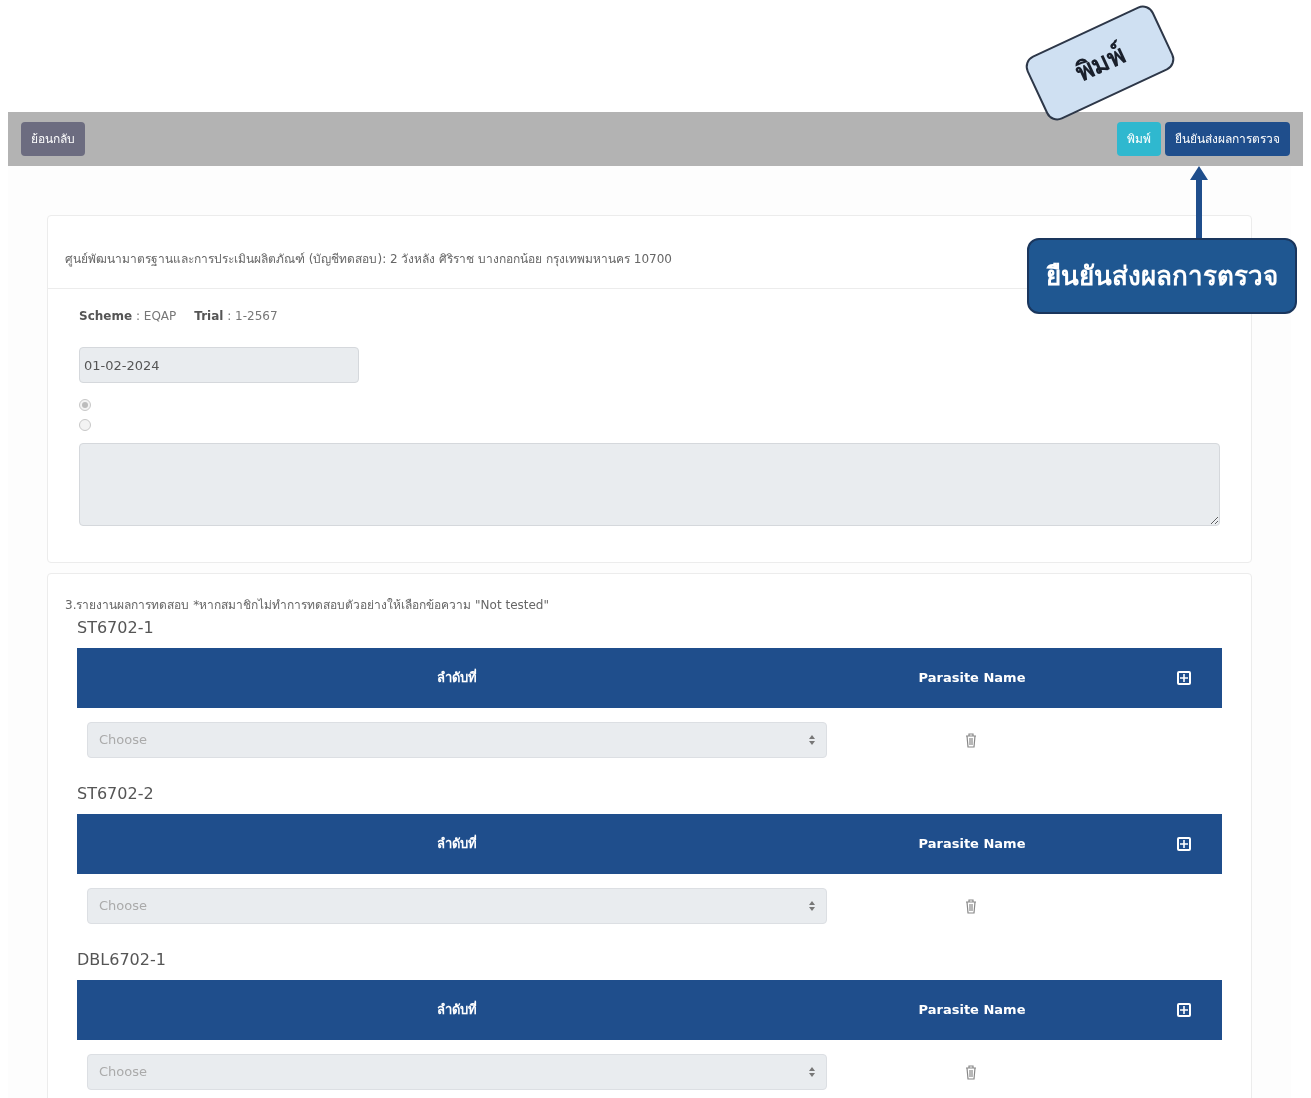  I want to click on sample-code: ST6702-1, so click(116, 628).